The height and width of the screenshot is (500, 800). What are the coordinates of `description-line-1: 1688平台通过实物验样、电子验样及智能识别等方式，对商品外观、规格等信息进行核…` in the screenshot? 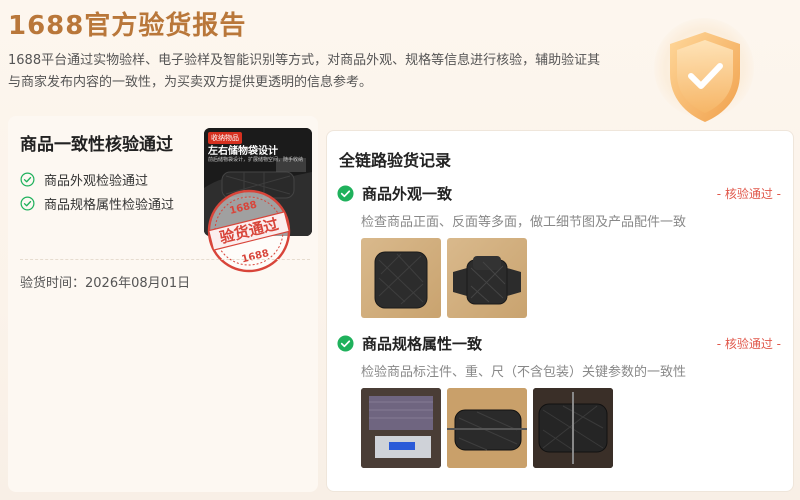 It's located at (304, 60).